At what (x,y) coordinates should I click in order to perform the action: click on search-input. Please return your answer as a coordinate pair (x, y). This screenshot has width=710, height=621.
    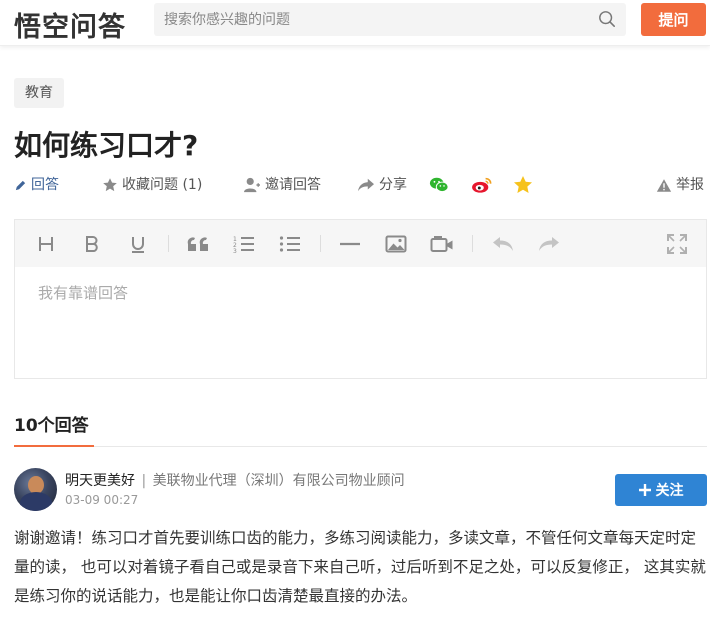
    Looking at the image, I should click on (369, 19).